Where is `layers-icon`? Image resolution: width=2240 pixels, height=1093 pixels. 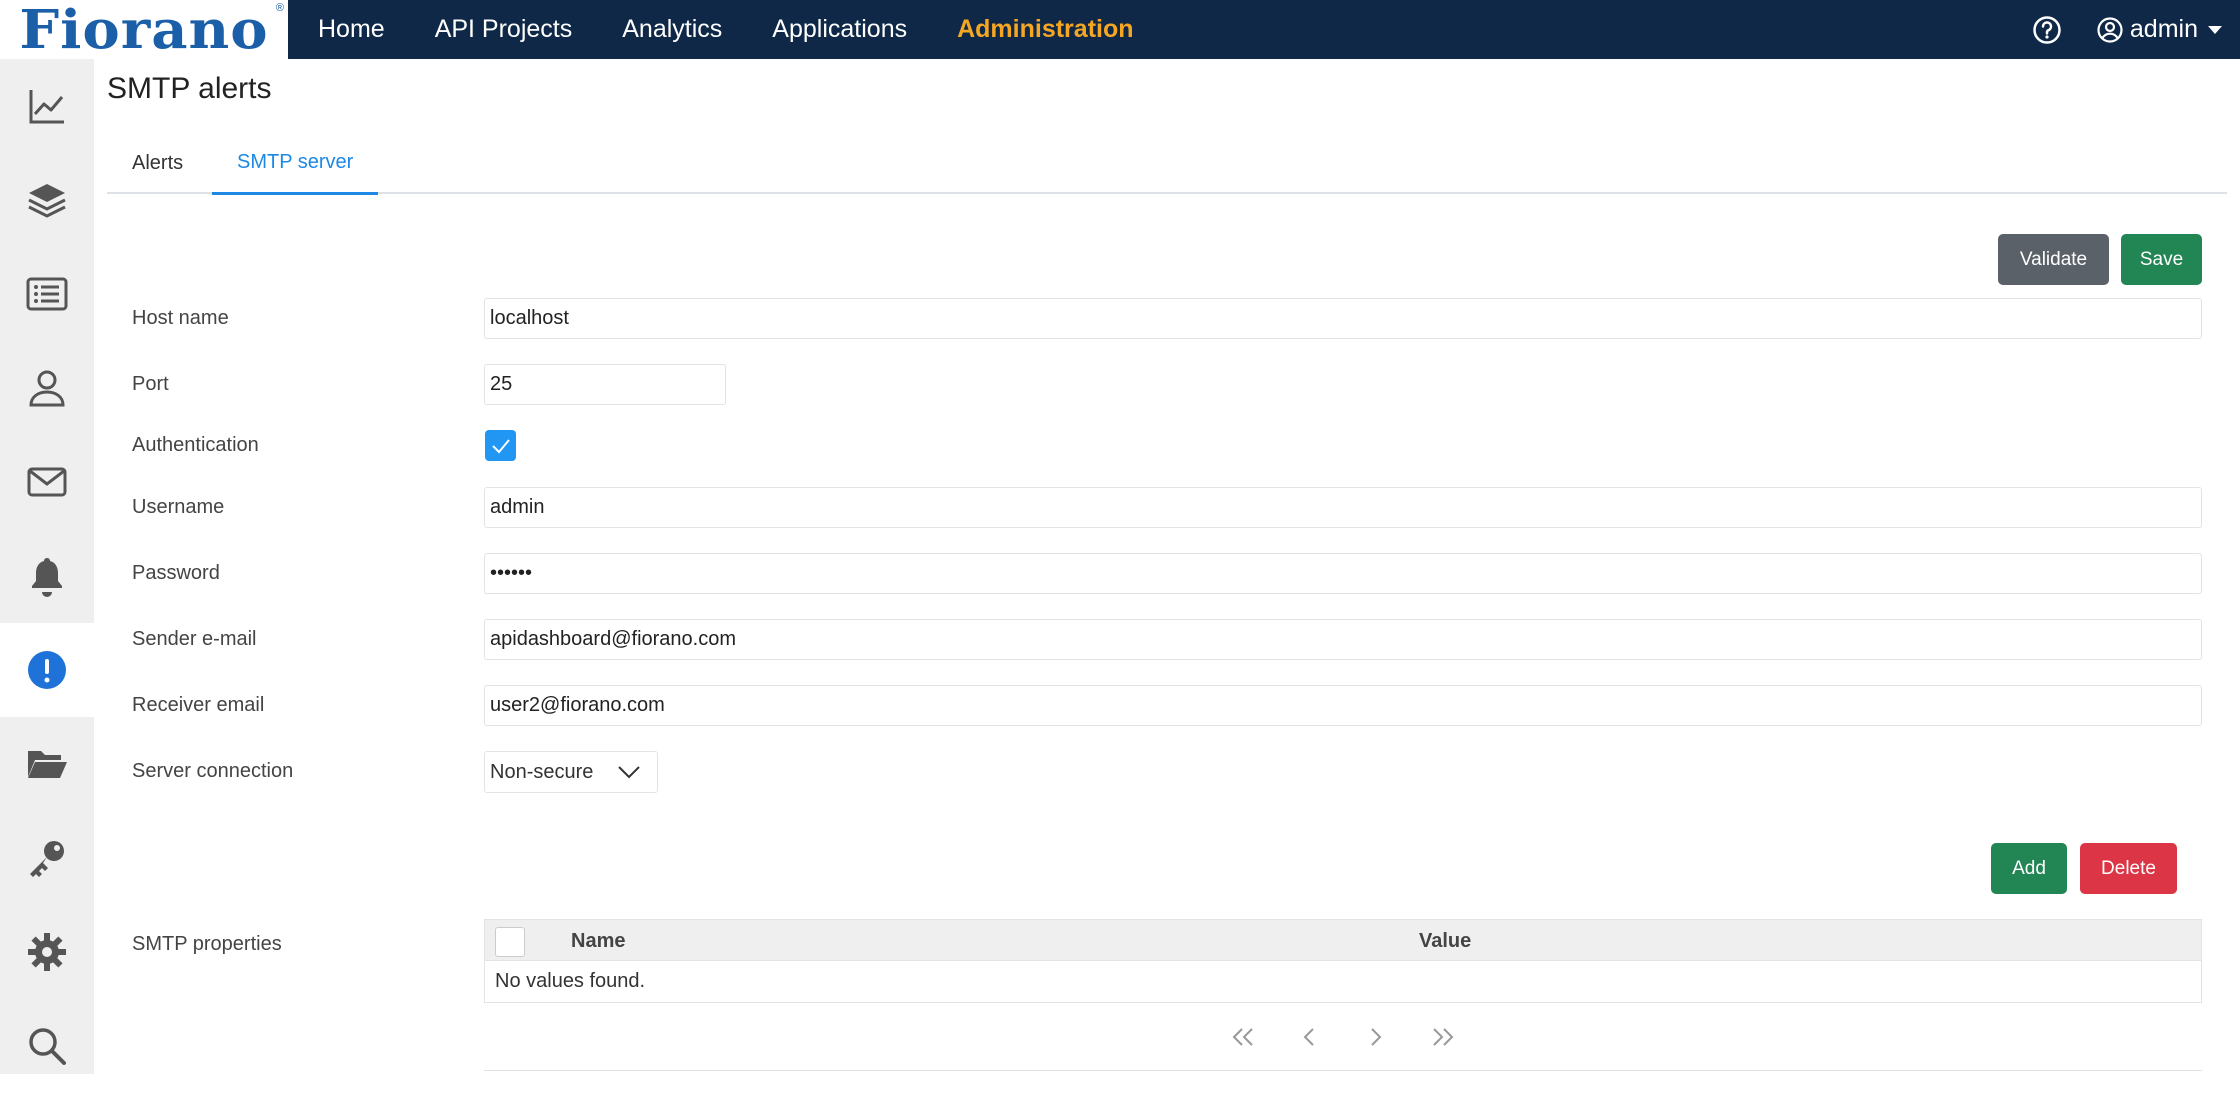 layers-icon is located at coordinates (47, 201).